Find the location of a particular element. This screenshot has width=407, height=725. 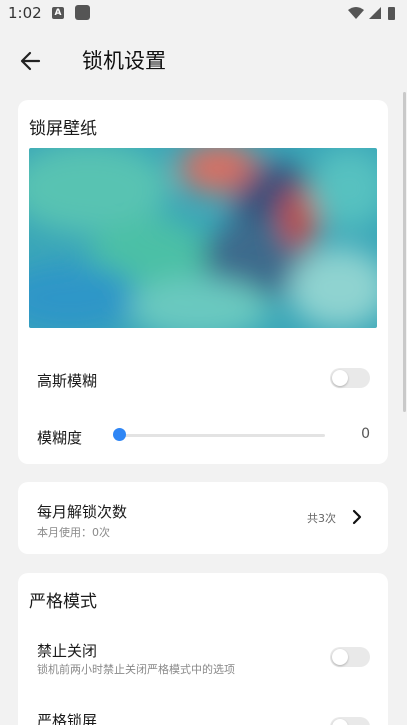

strict-mode-title: 严格模式 is located at coordinates (63, 602).